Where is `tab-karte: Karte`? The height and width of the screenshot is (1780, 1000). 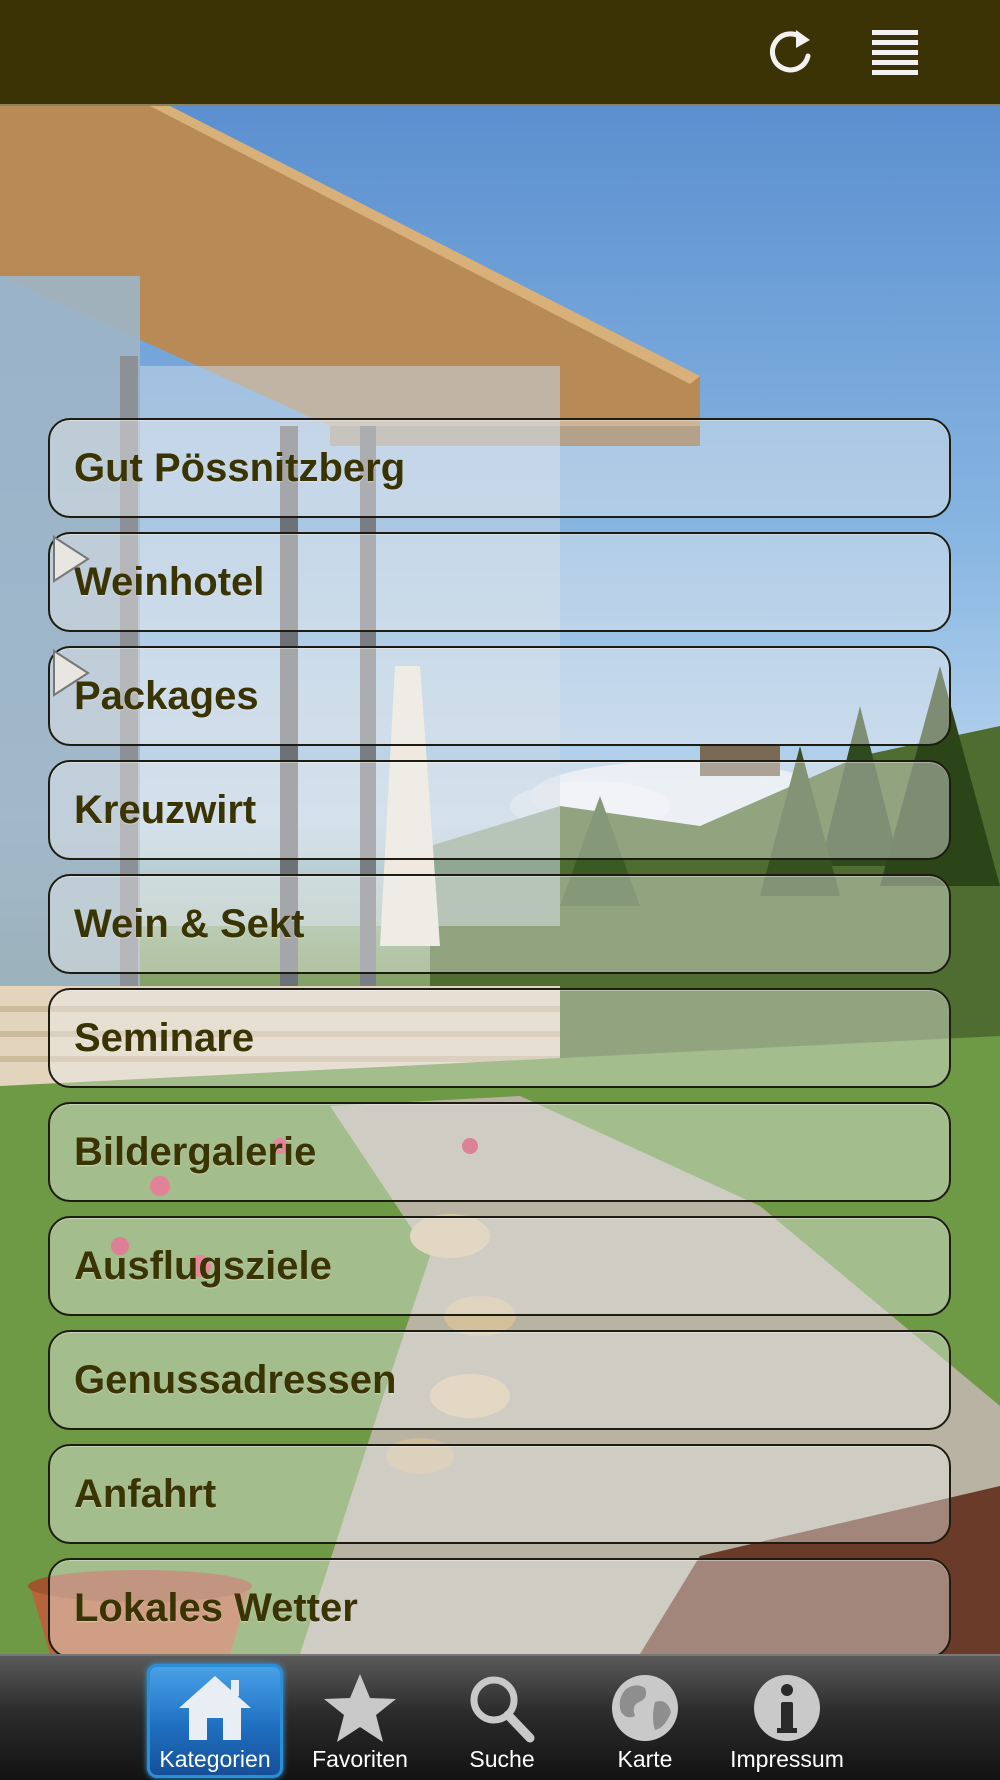
tab-karte: Karte is located at coordinates (645, 1721).